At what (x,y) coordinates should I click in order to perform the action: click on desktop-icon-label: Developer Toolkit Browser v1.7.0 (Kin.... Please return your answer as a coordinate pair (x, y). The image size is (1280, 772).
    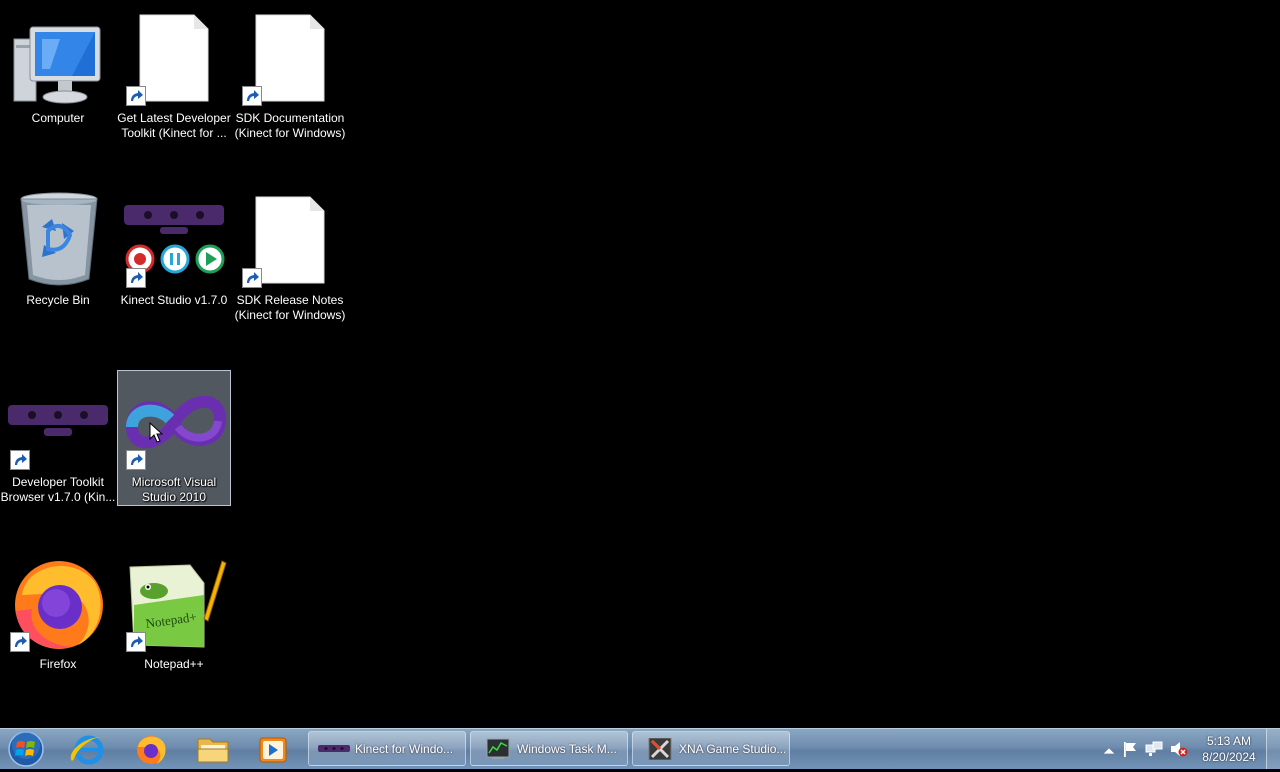
    Looking at the image, I should click on (58, 489).